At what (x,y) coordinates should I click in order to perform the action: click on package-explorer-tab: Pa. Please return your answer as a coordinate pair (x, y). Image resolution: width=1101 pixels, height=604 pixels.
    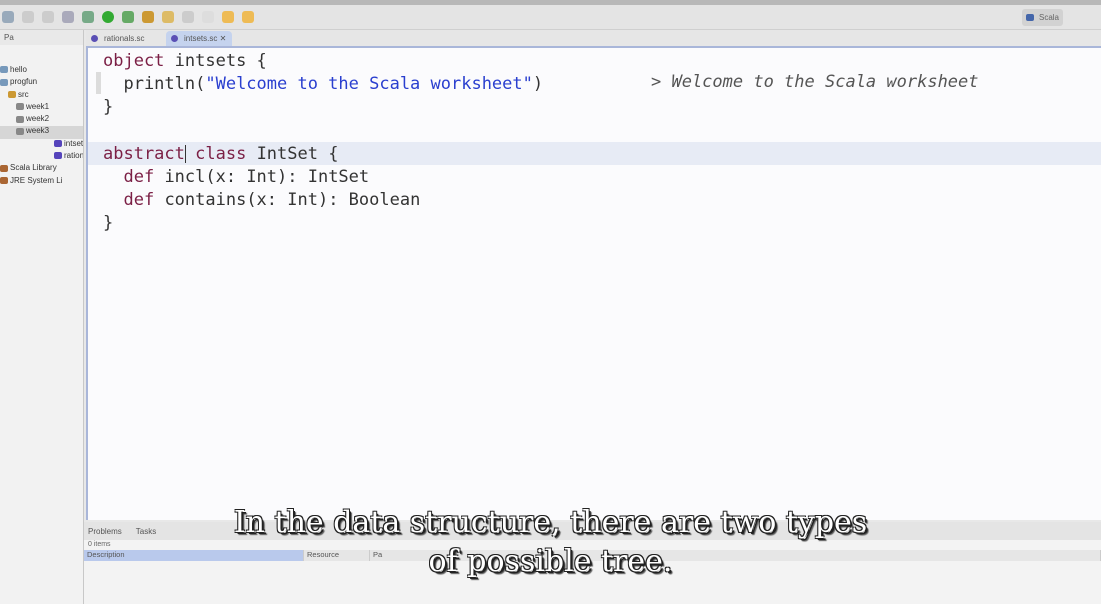
    Looking at the image, I should click on (41, 37).